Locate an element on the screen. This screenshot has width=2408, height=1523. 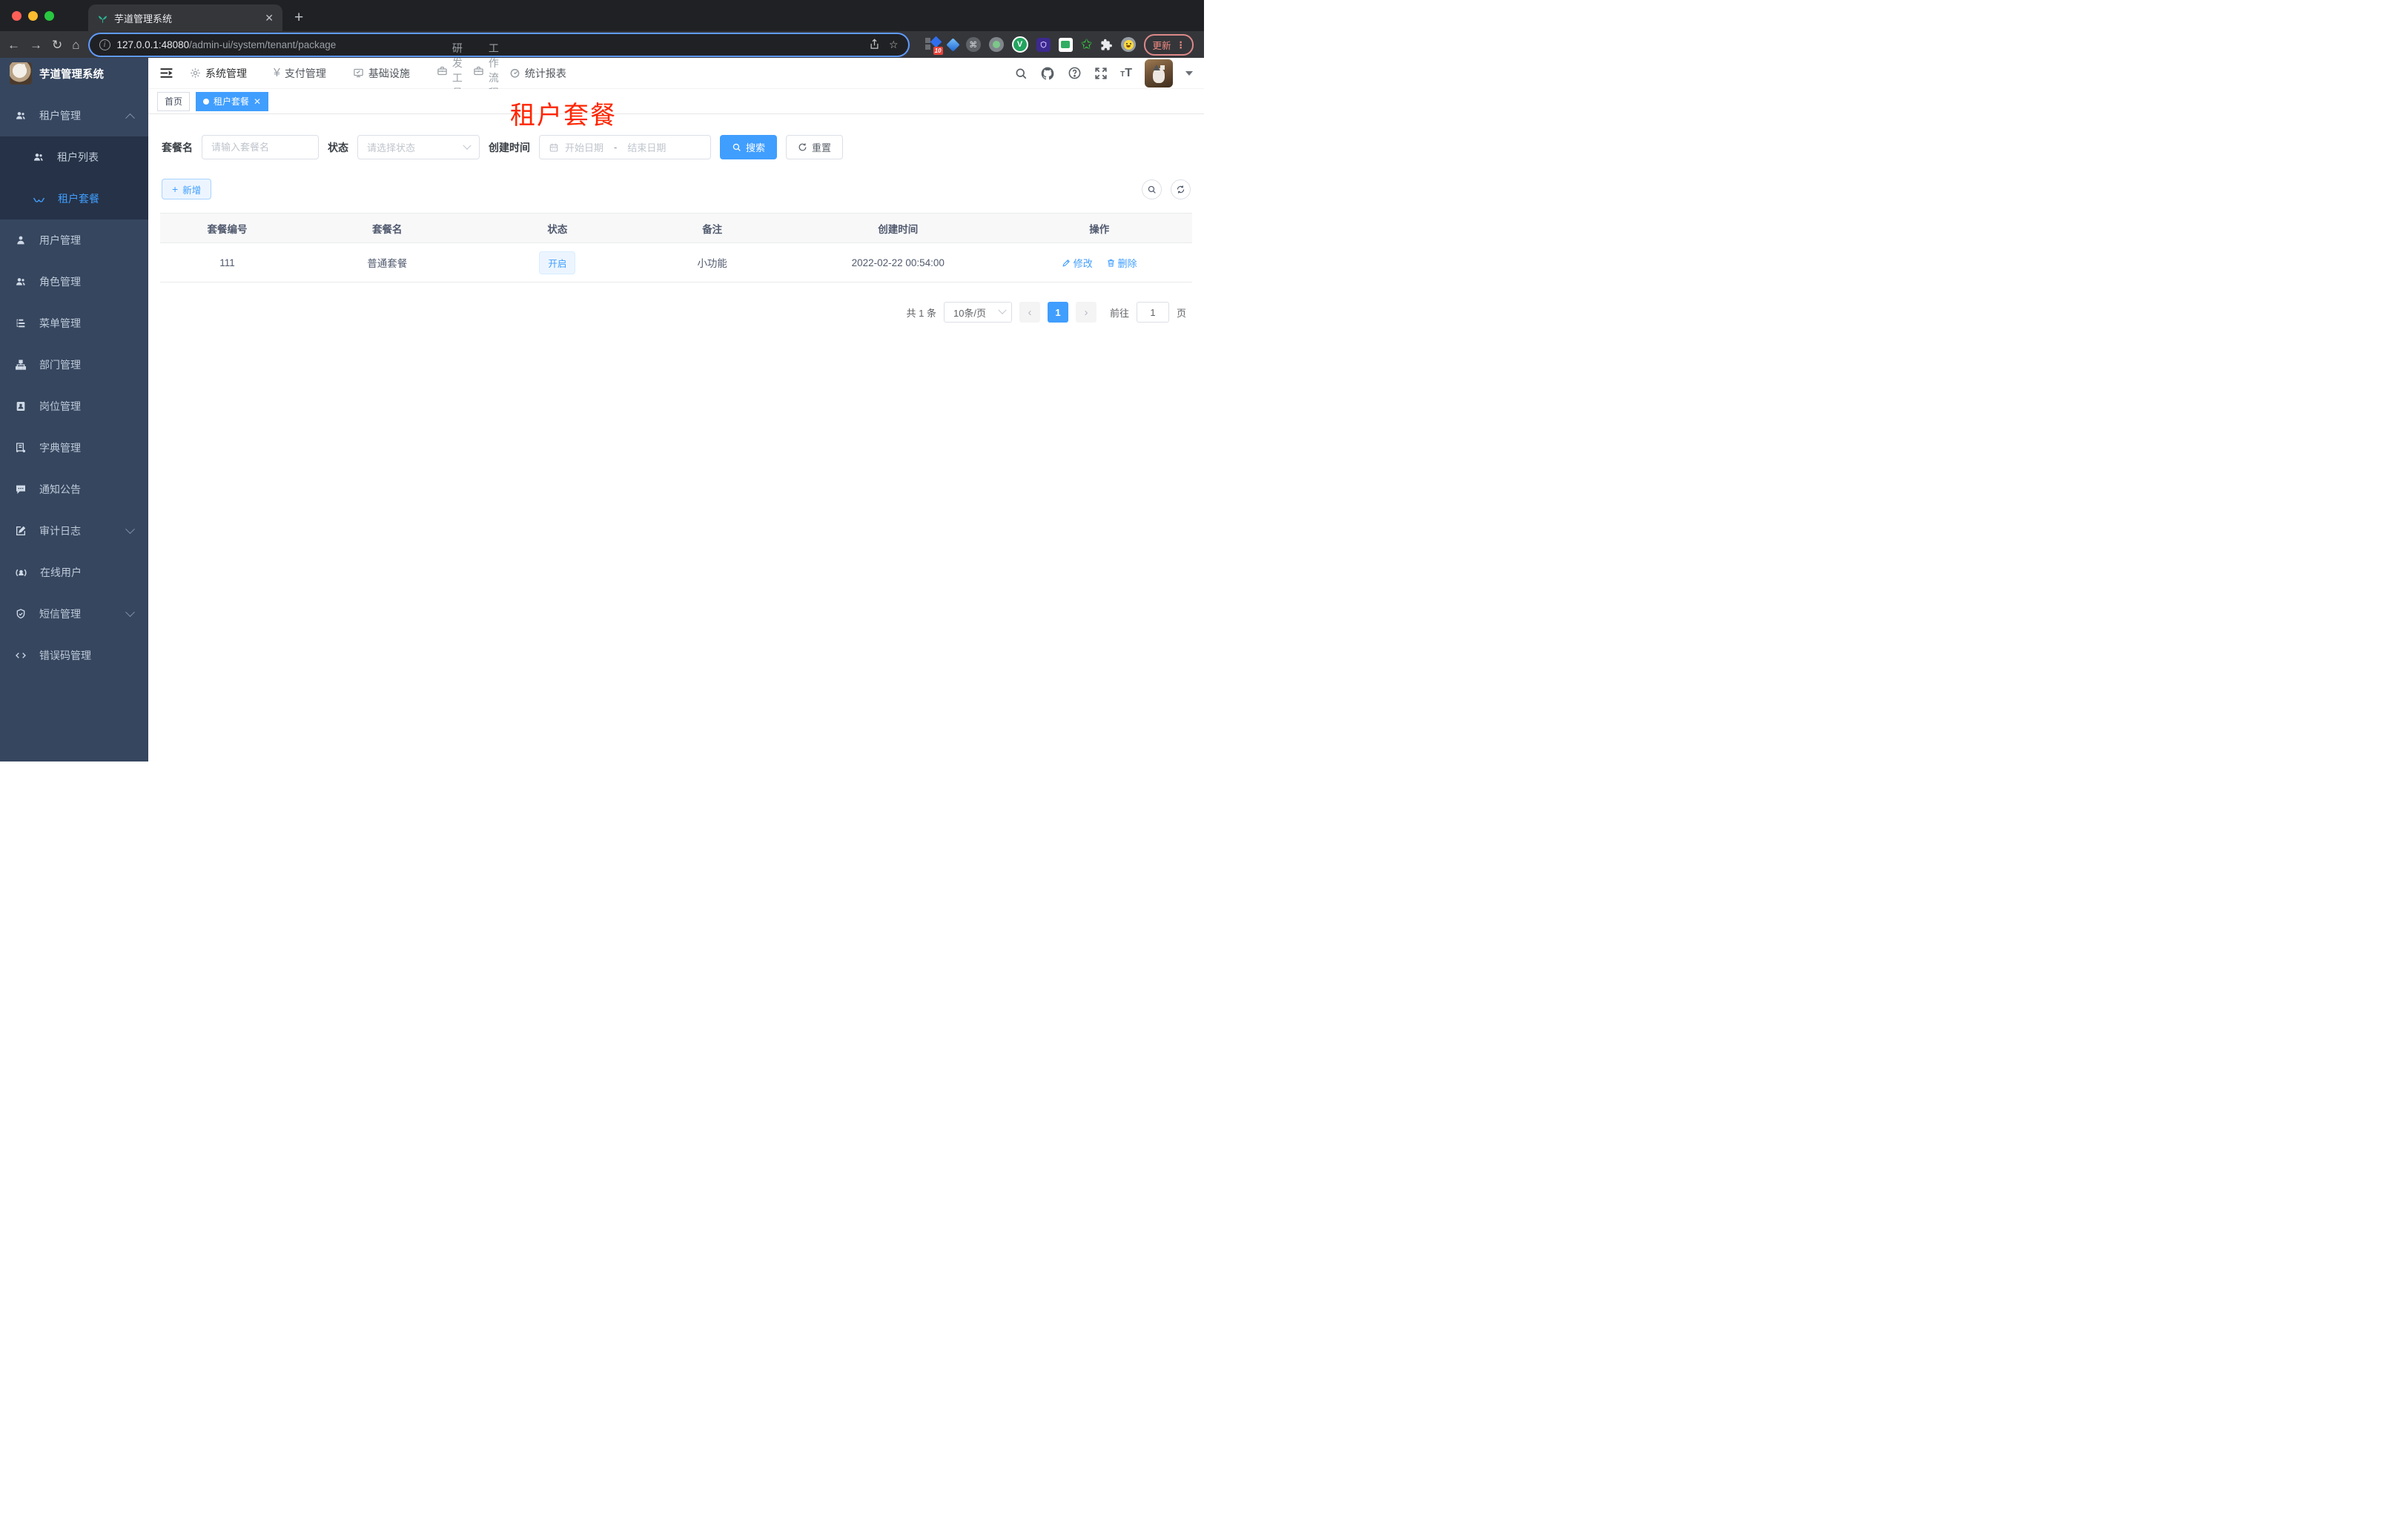
extension-chat-icon is located at coordinates (1065, 45).